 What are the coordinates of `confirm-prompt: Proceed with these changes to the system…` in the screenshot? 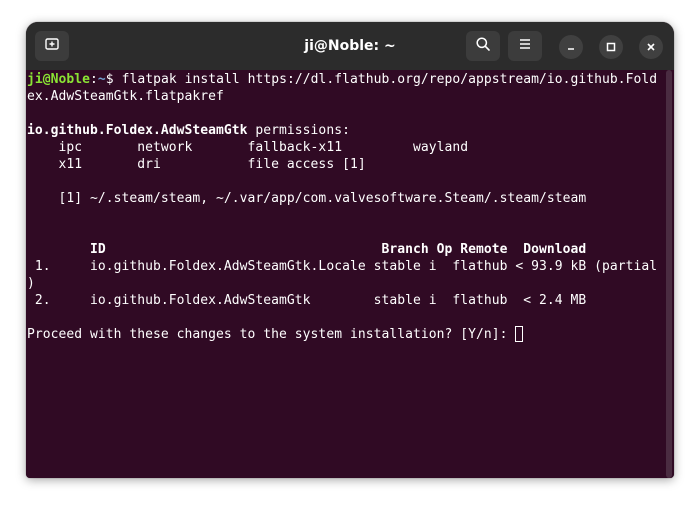 It's located at (271, 334).